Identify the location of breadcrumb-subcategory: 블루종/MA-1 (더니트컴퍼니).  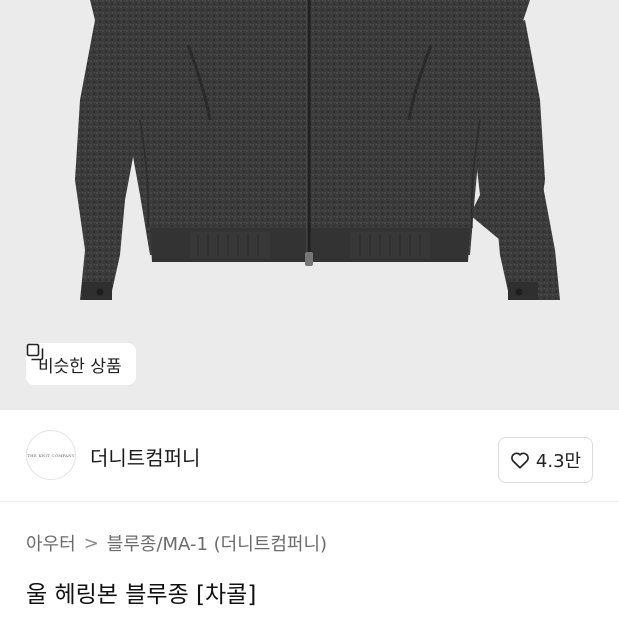
(217, 543).